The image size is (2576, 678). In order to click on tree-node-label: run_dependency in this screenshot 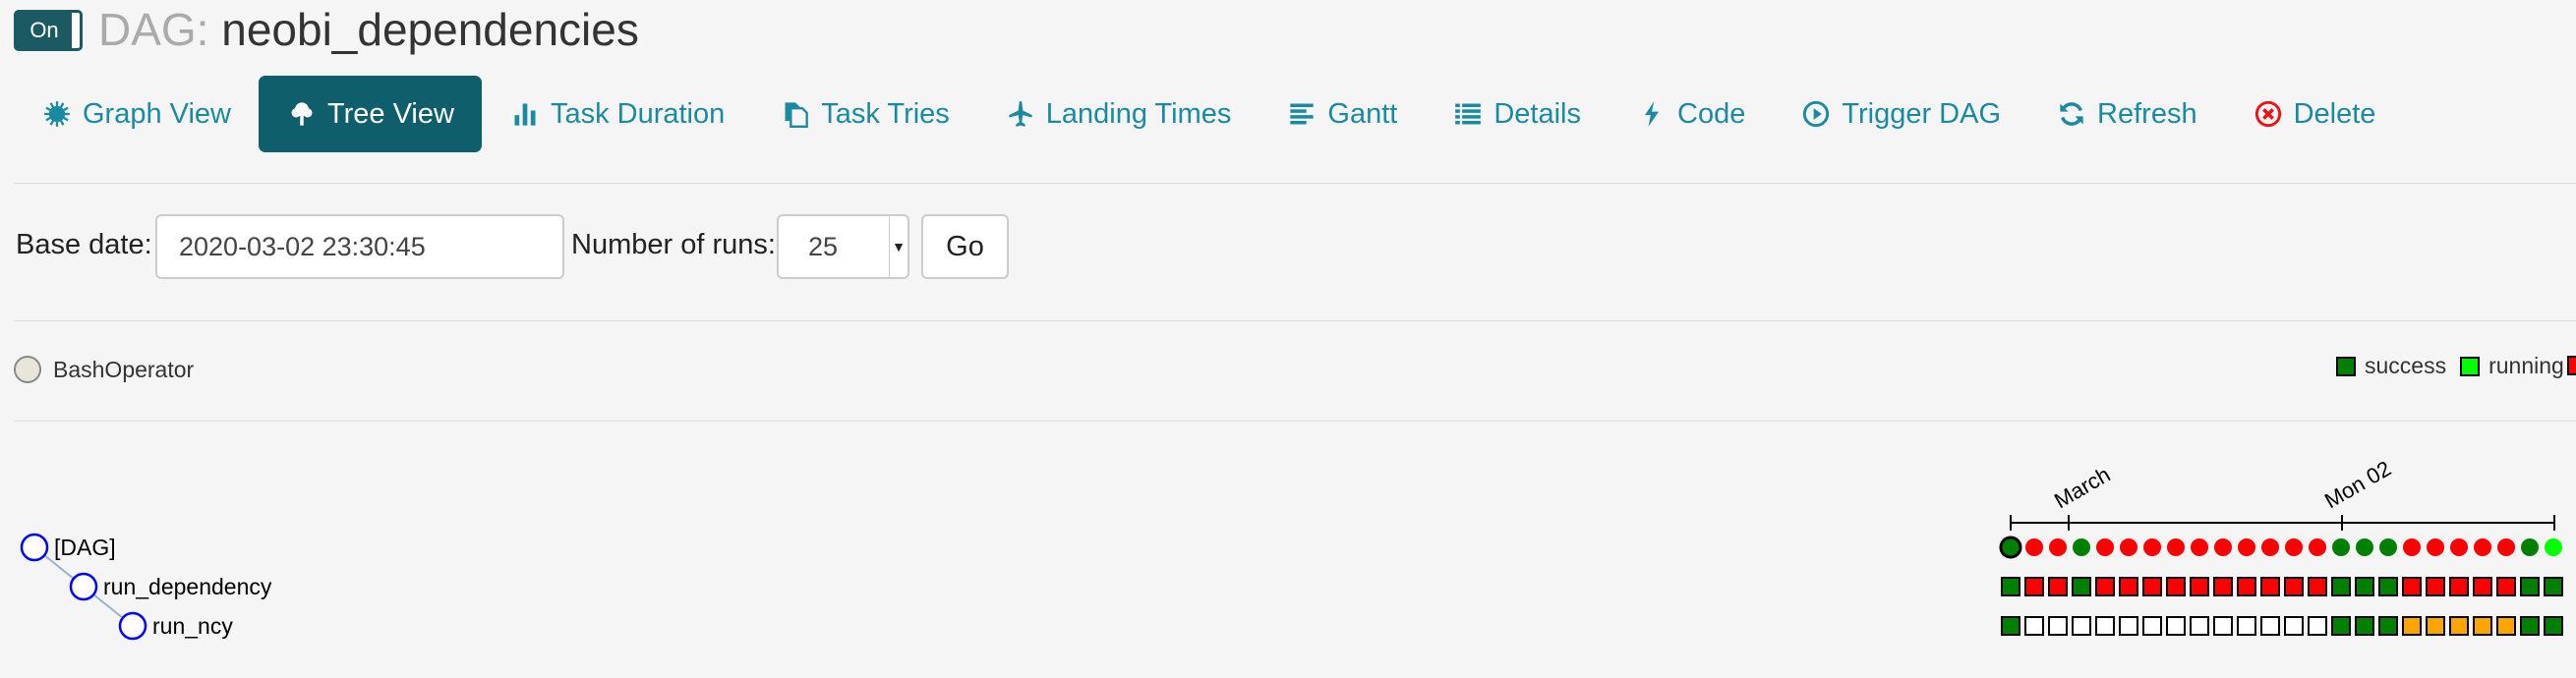, I will do `click(187, 586)`.